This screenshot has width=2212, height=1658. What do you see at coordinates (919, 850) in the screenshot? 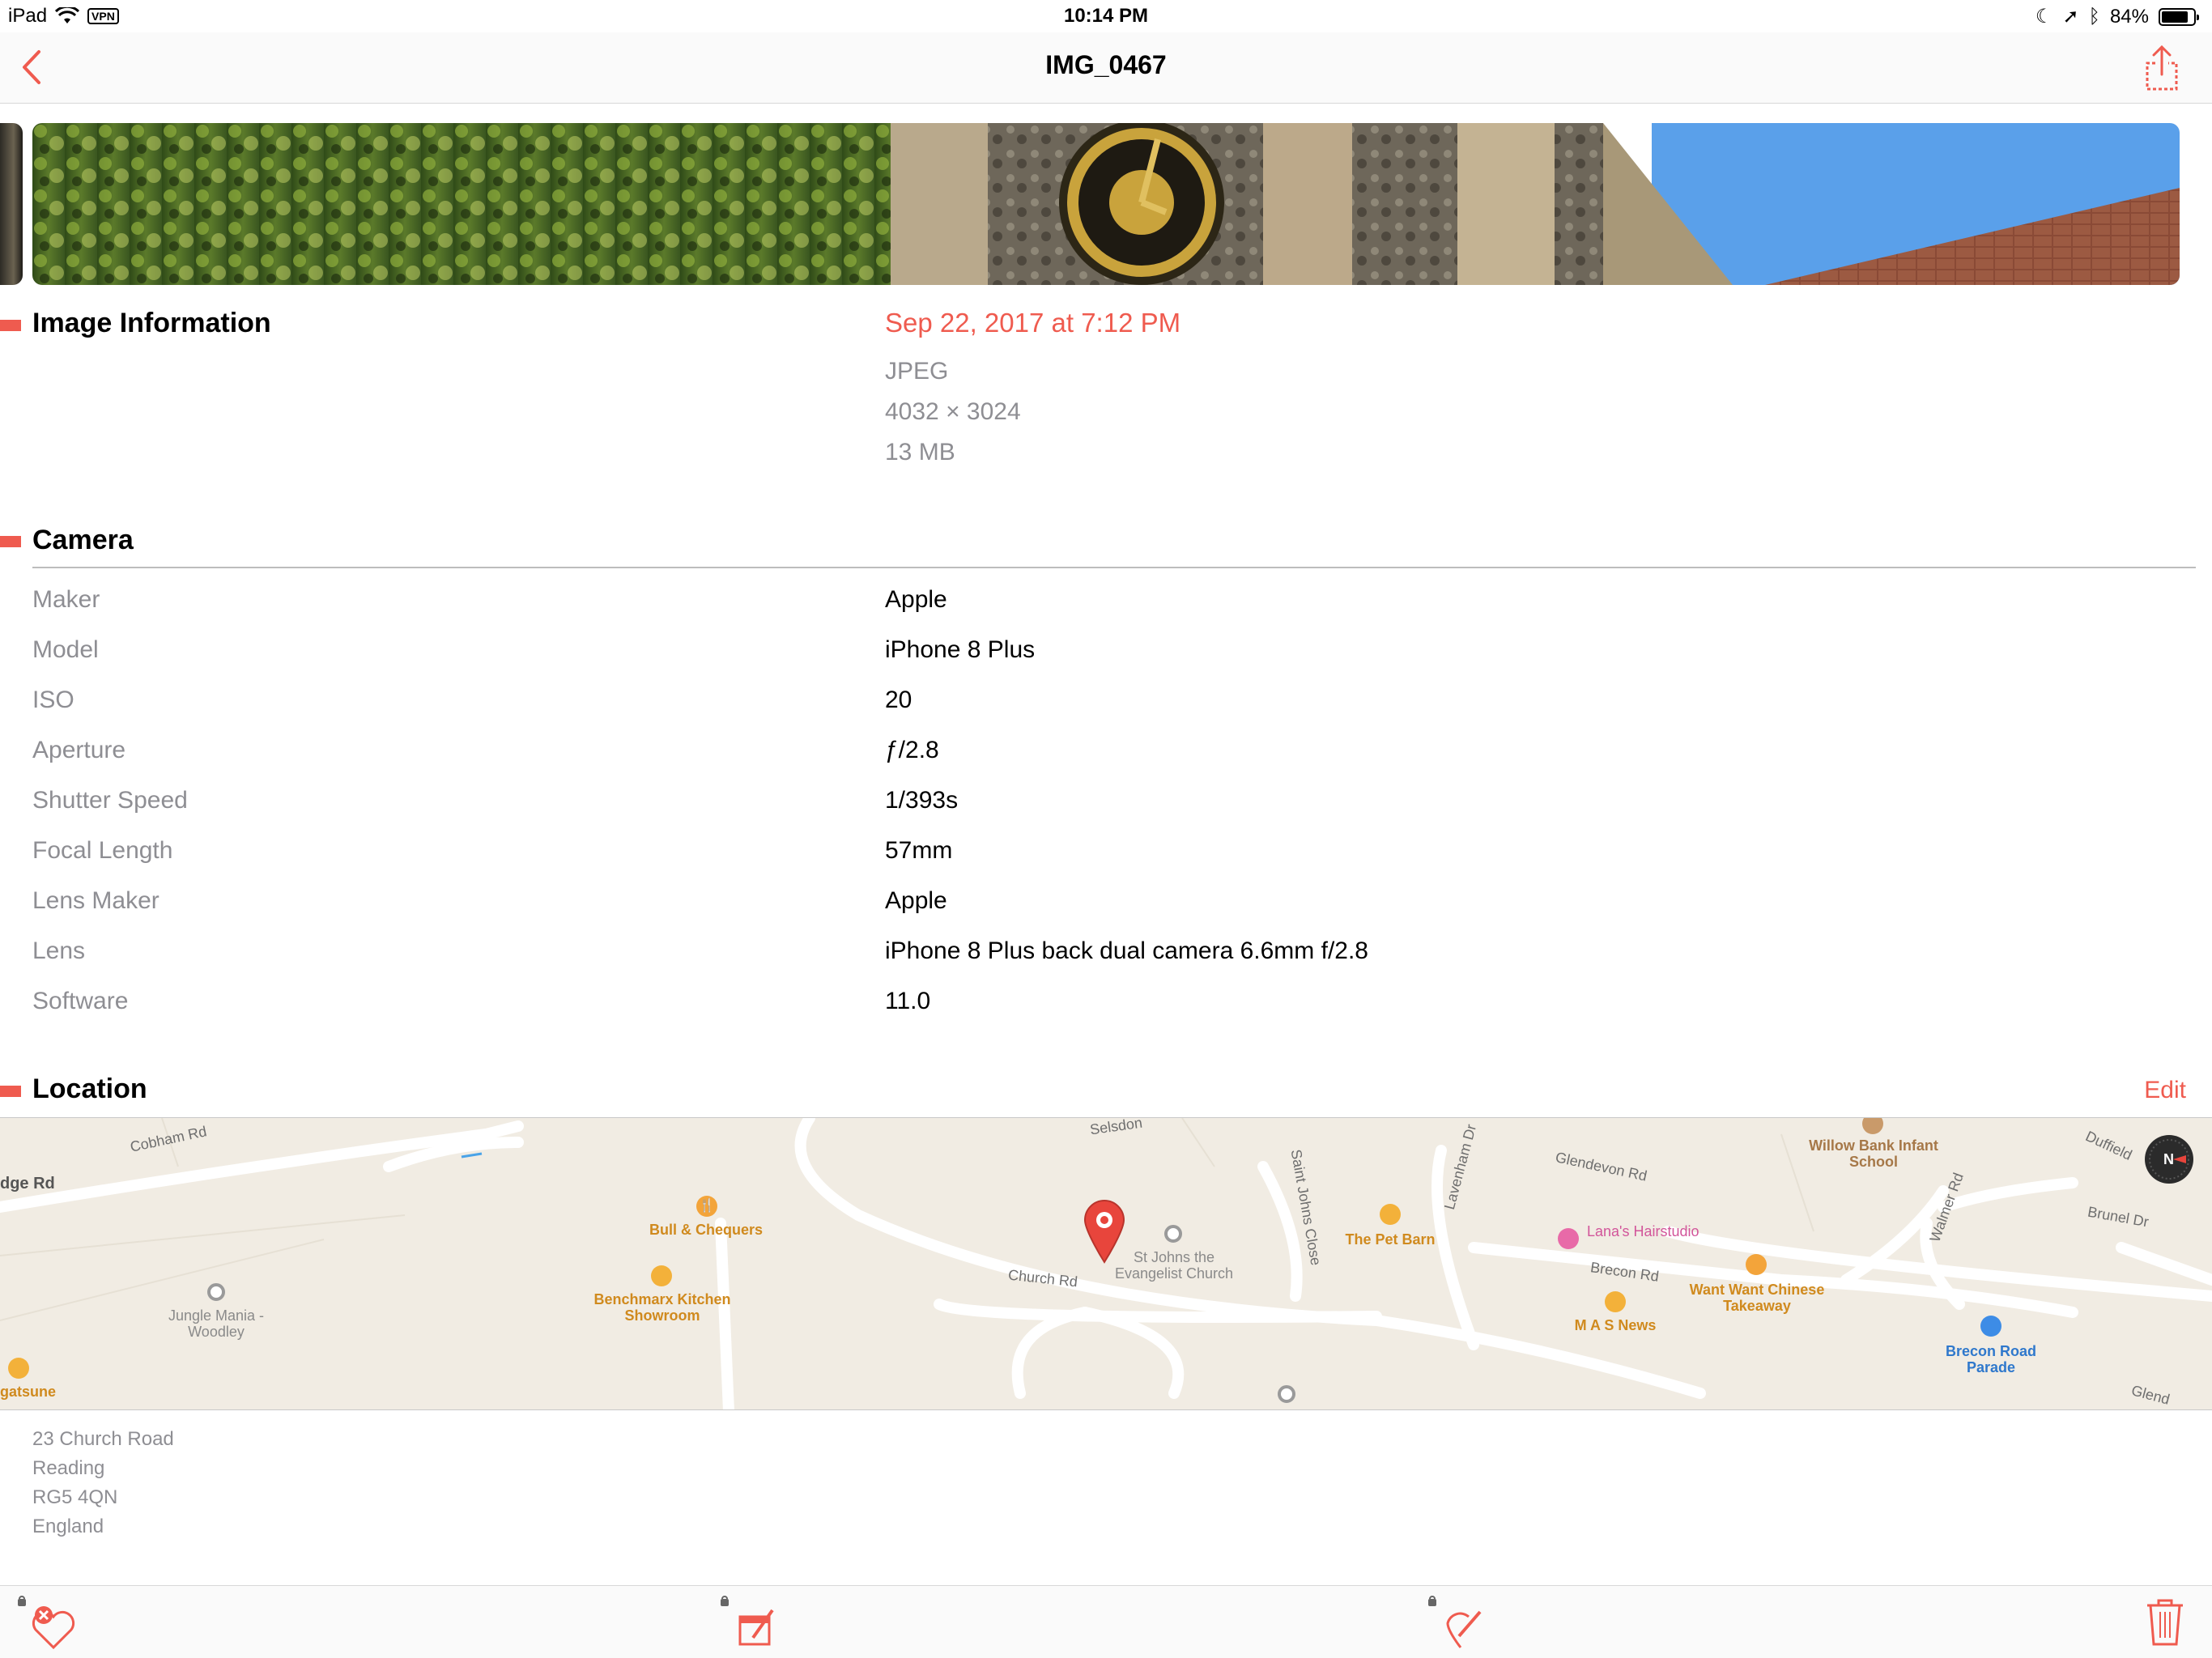
I see `camera-row-value: 57mm` at bounding box center [919, 850].